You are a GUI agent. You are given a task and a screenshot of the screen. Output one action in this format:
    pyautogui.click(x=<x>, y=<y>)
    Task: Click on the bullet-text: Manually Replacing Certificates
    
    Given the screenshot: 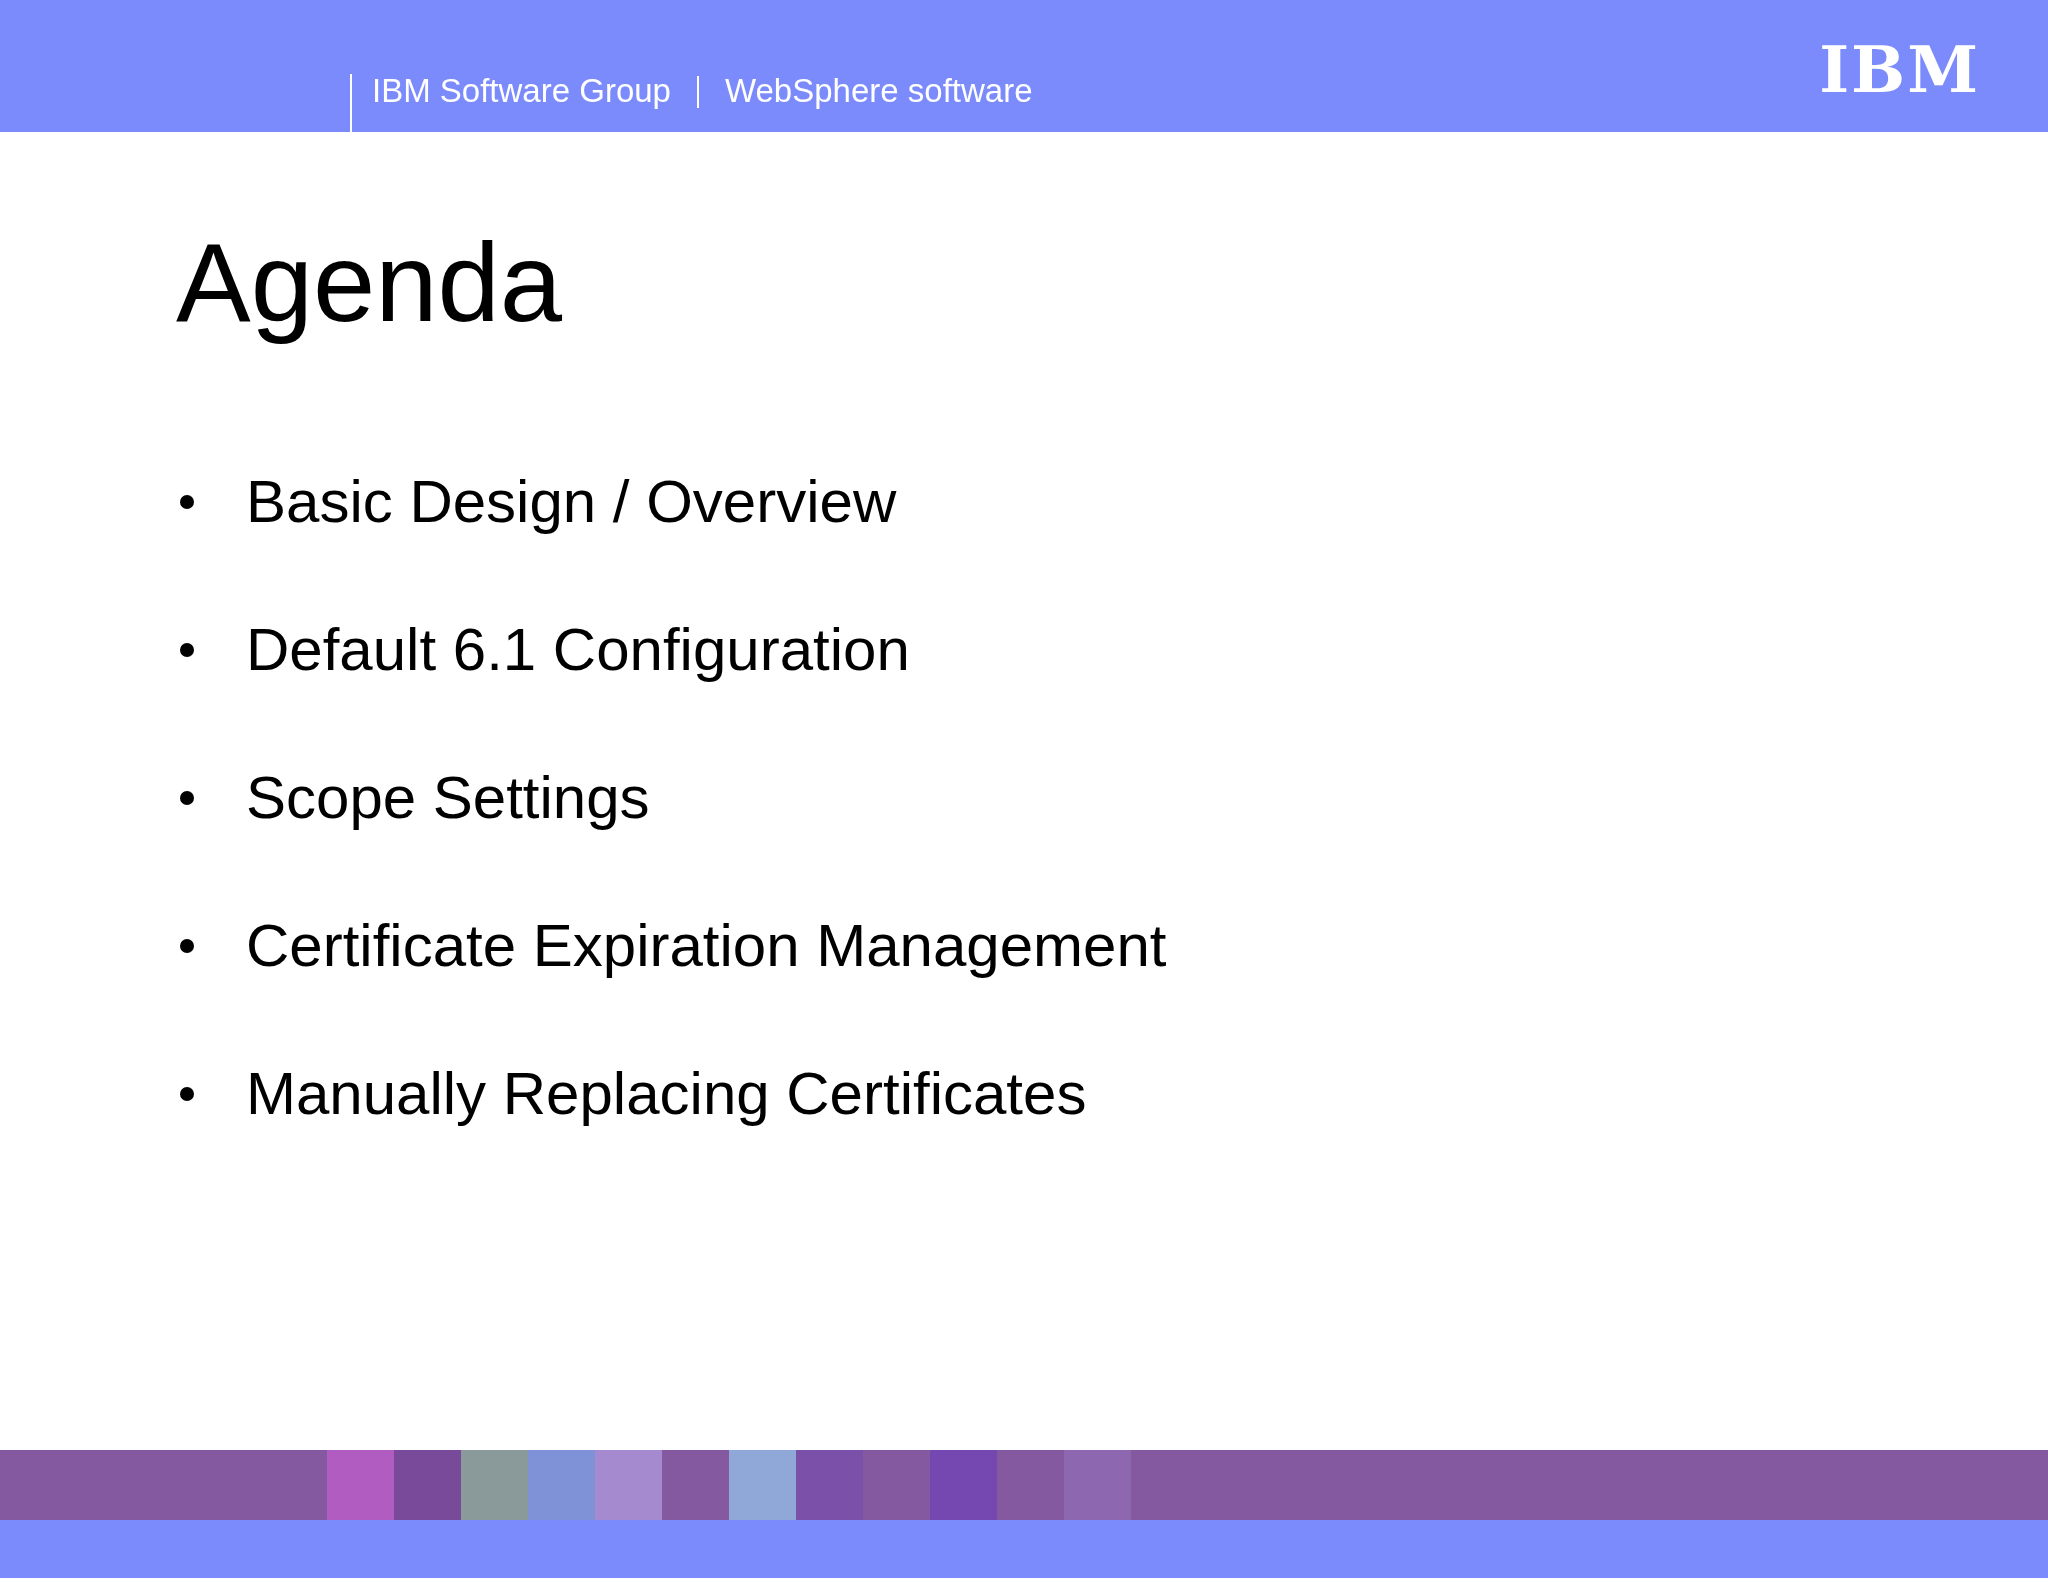 What is the action you would take?
    pyautogui.click(x=666, y=1094)
    